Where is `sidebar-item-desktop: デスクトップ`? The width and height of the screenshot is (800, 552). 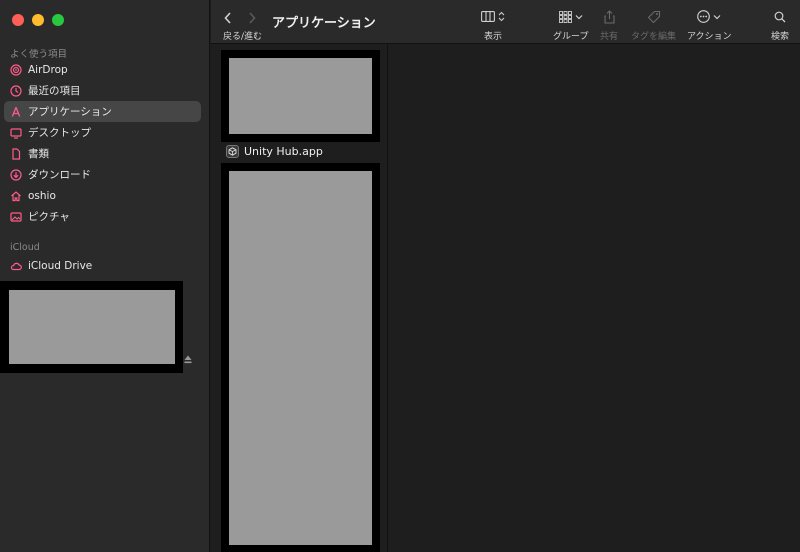 sidebar-item-desktop: デスクトップ is located at coordinates (102, 132).